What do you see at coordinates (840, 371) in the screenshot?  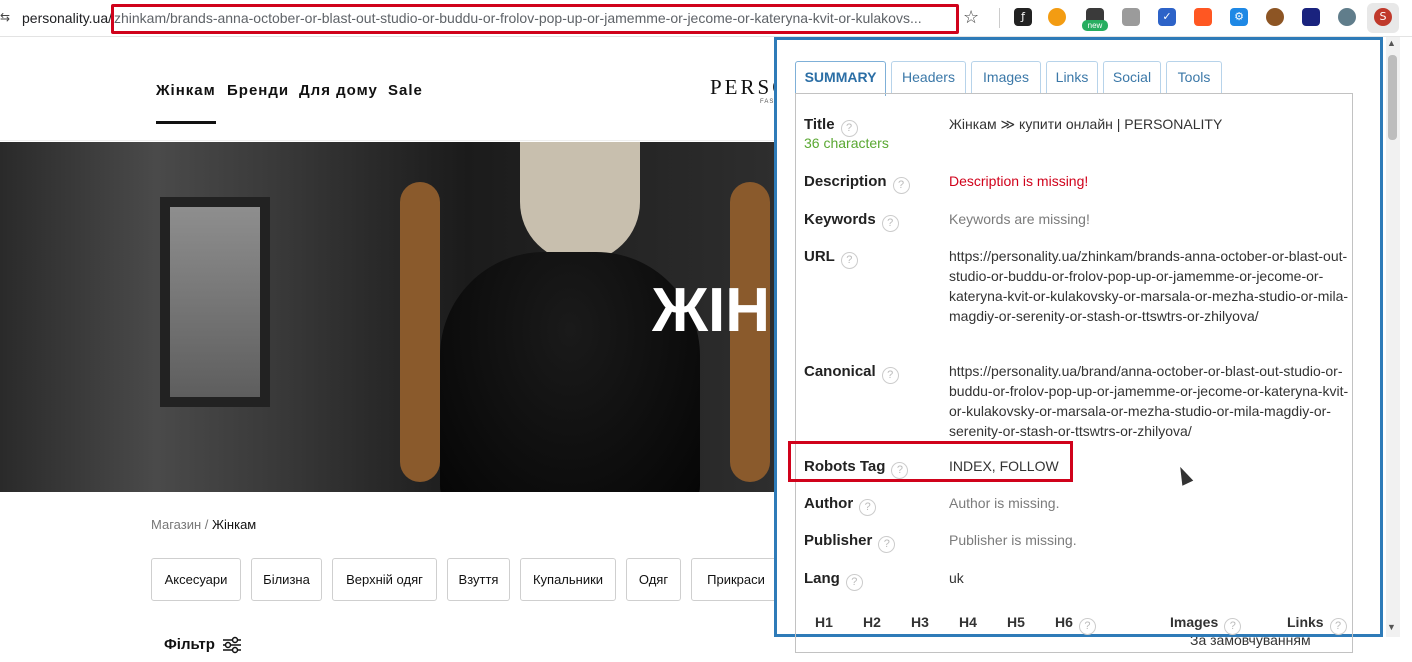 I see `canonical-label-text: Canonical` at bounding box center [840, 371].